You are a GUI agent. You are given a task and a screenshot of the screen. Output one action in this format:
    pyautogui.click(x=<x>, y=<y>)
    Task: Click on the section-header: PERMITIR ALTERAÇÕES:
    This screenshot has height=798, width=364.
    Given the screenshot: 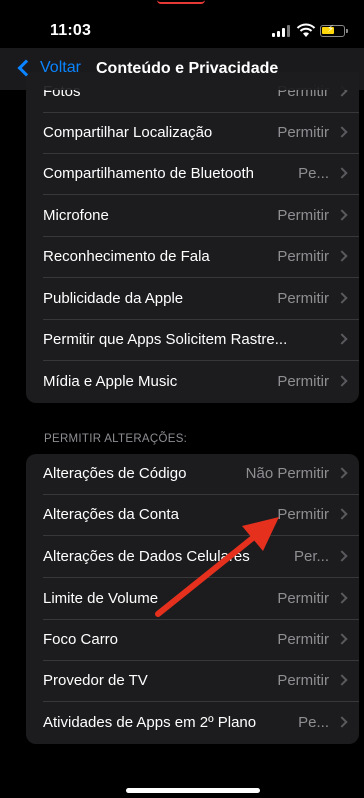 What is the action you would take?
    pyautogui.click(x=116, y=439)
    